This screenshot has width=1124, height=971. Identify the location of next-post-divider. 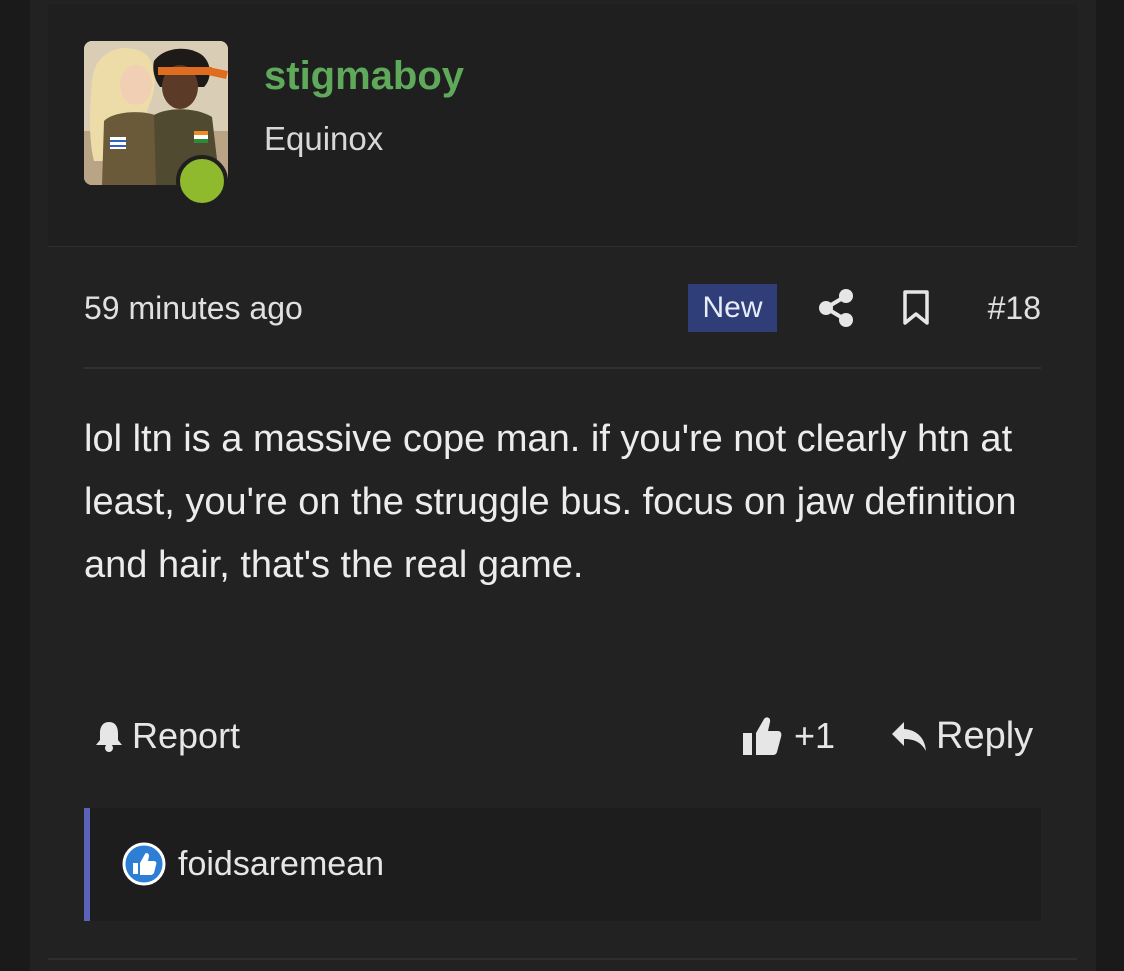
(562, 959).